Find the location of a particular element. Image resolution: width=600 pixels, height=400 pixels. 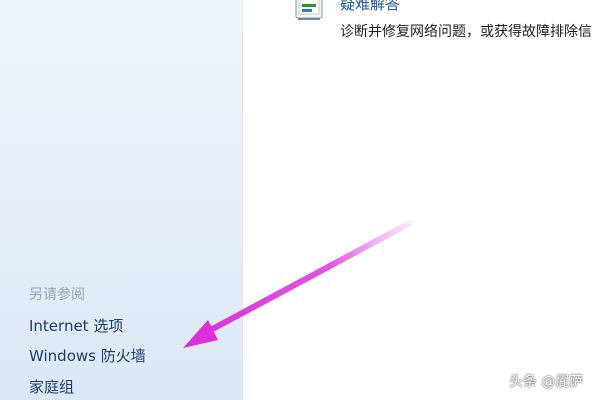

sidebar-link-homegroup: 家庭组 is located at coordinates (51, 386).